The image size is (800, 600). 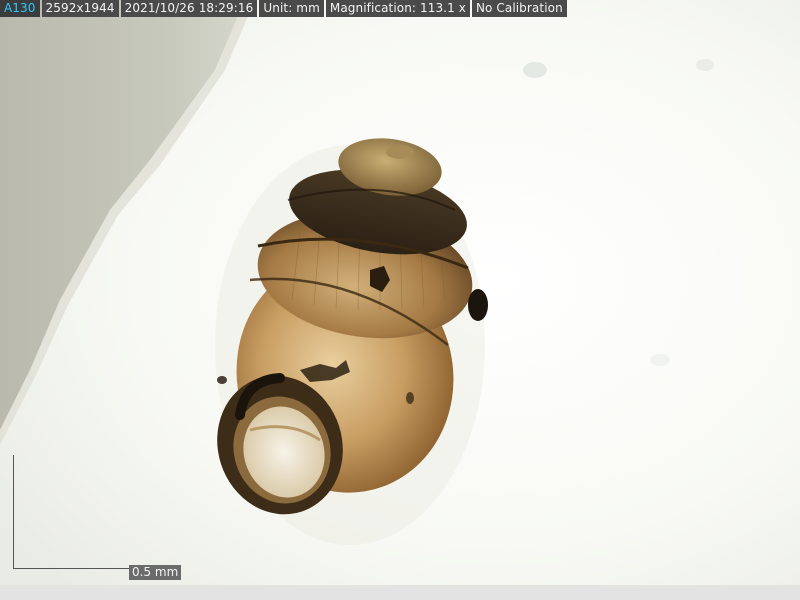 I want to click on model-label: A130, so click(x=20, y=8).